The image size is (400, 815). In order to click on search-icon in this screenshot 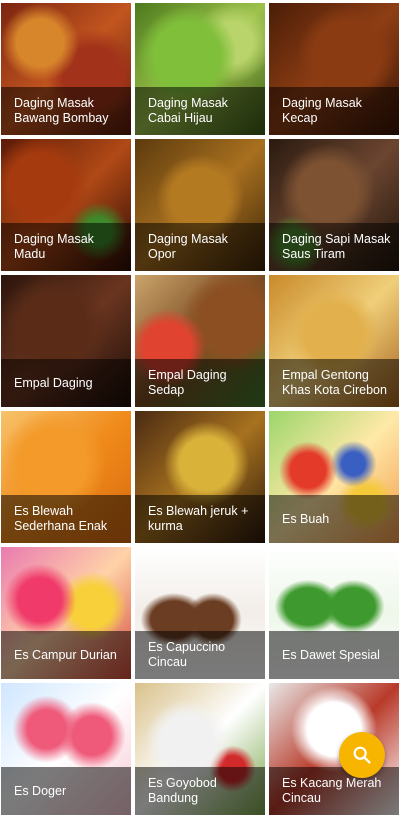, I will do `click(362, 755)`.